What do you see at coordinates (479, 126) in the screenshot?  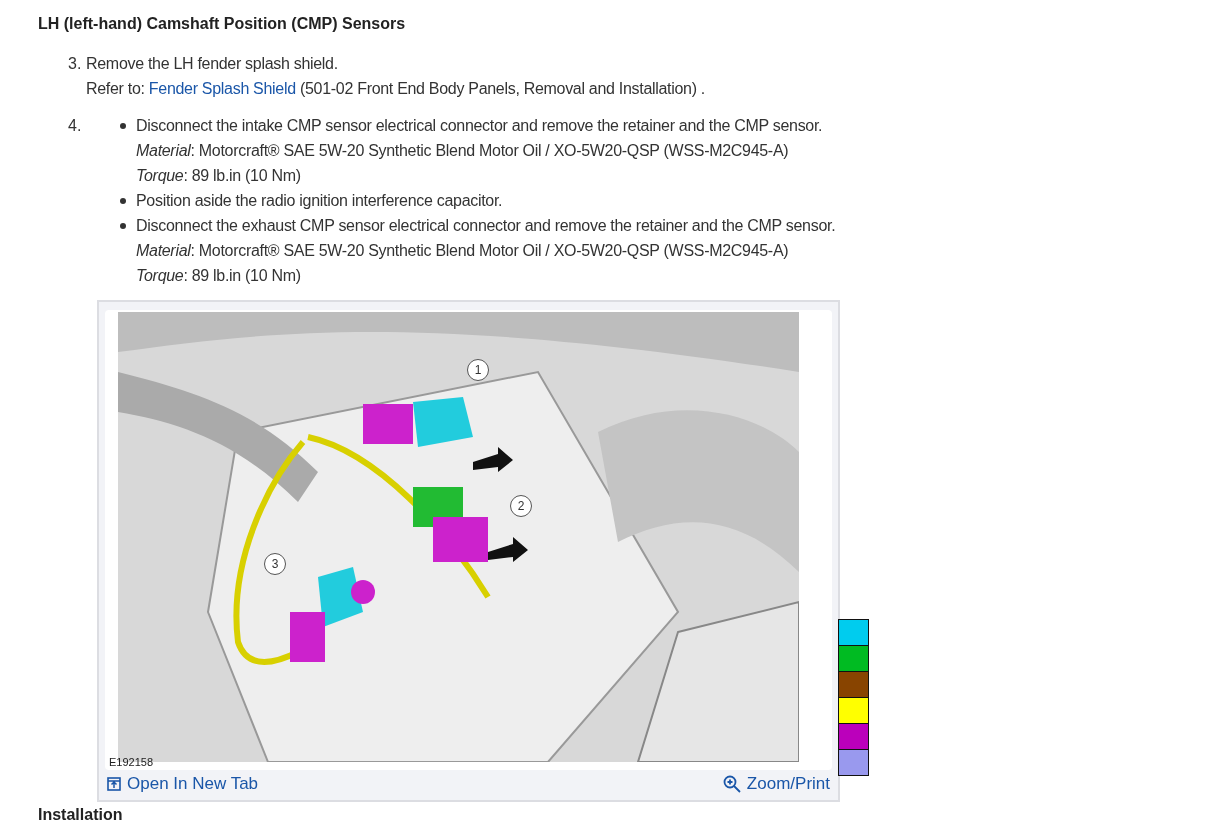 I see `bullet-text: Disconnect the intake CMP sensor electrical connector and remove the retainer and the CMP sensor.` at bounding box center [479, 126].